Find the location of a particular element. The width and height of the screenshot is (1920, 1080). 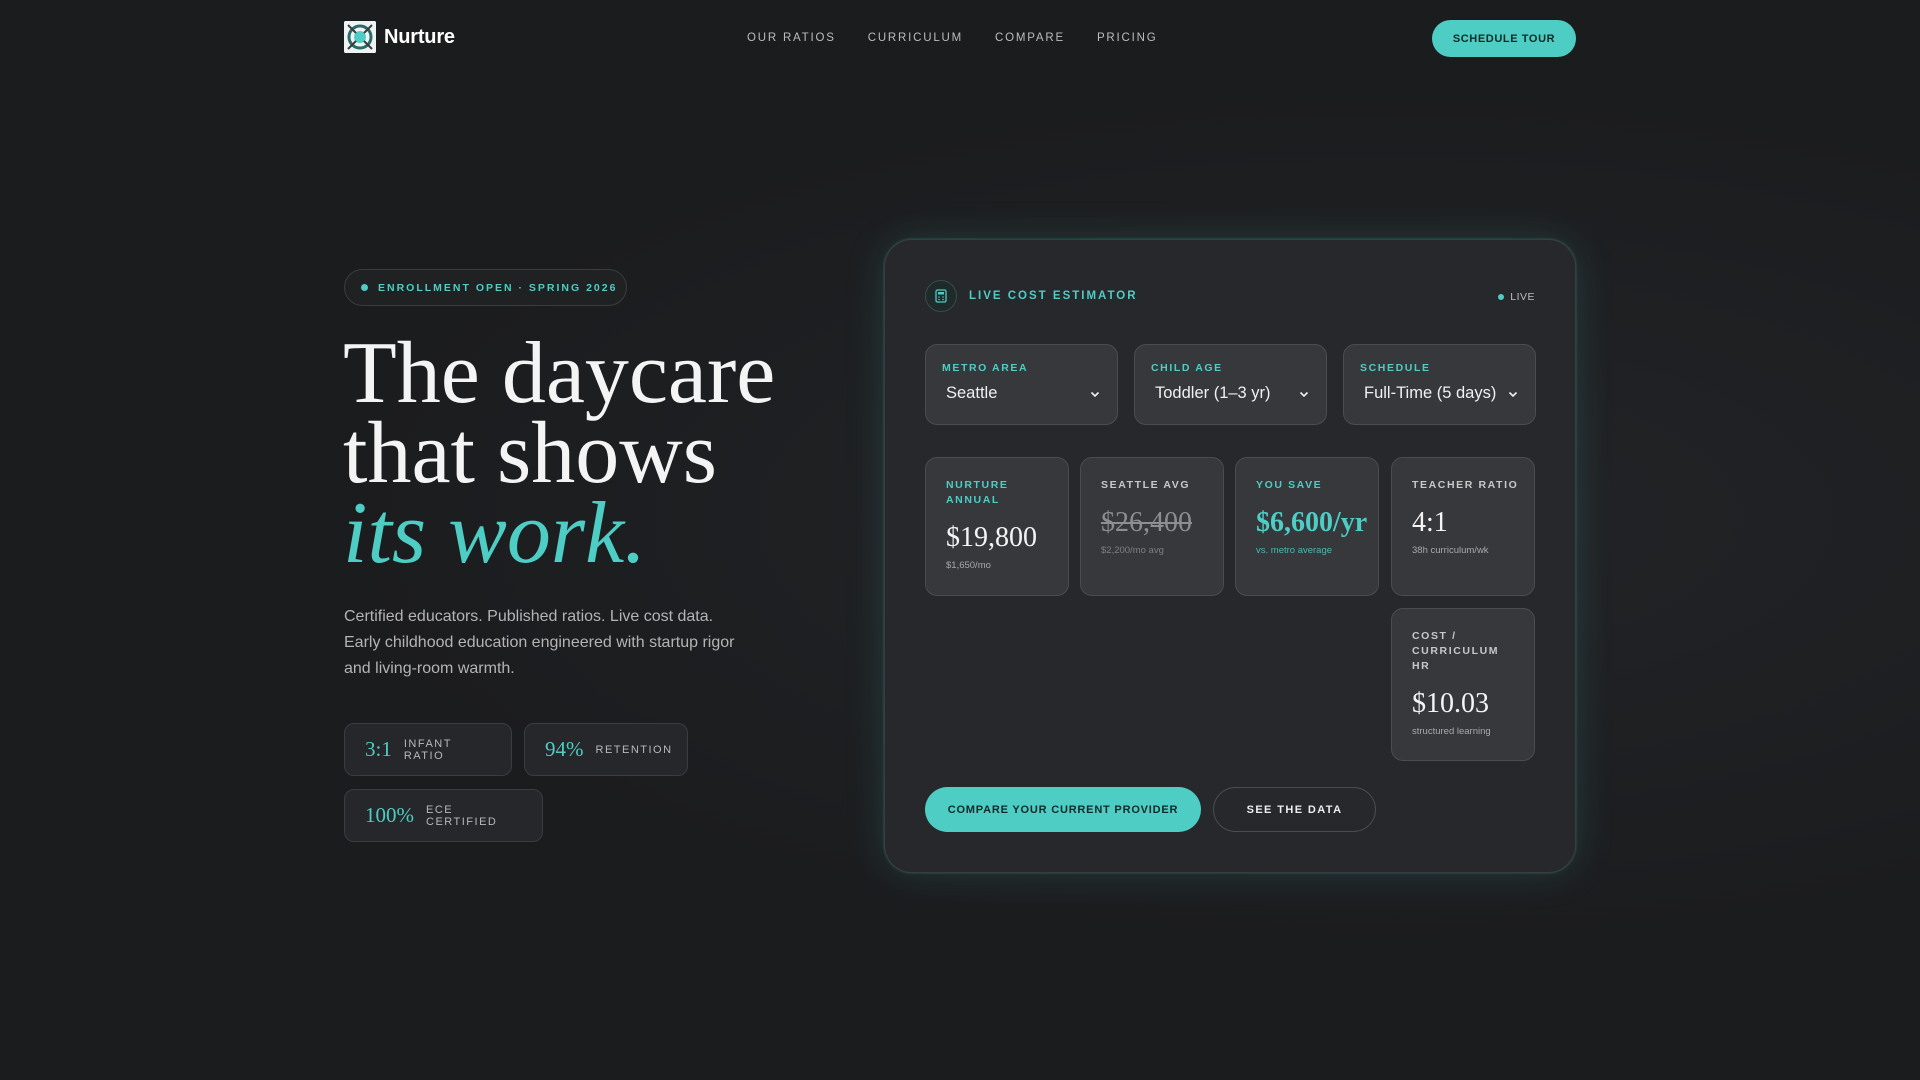

logo-mark-icon is located at coordinates (360, 37).